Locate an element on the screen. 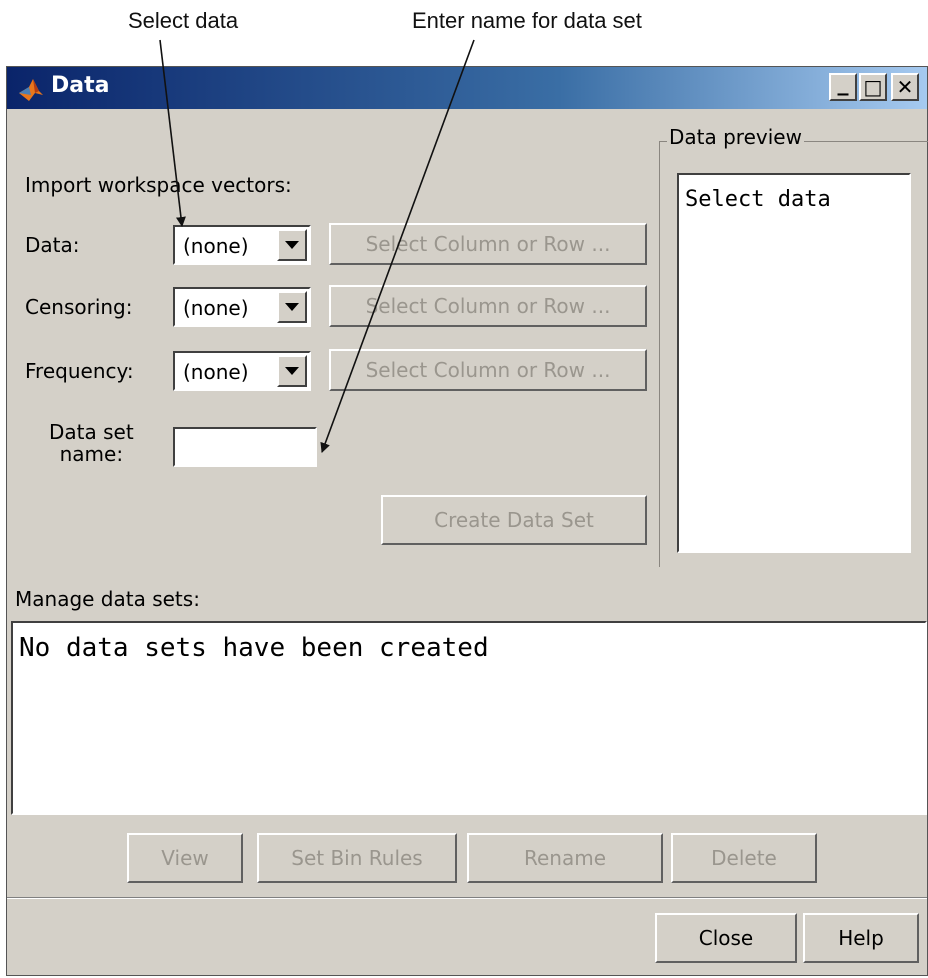 The width and height of the screenshot is (928, 978). title-bar: Data _ □ ✕ is located at coordinates (467, 88).